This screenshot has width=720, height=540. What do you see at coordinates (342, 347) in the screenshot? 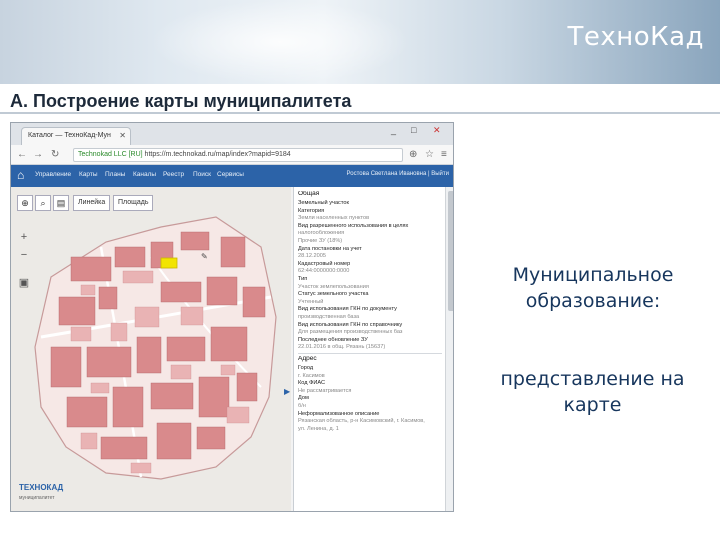
I see `panel-row-value: 22.01.2016 в общ. Рязань (15637)` at bounding box center [342, 347].